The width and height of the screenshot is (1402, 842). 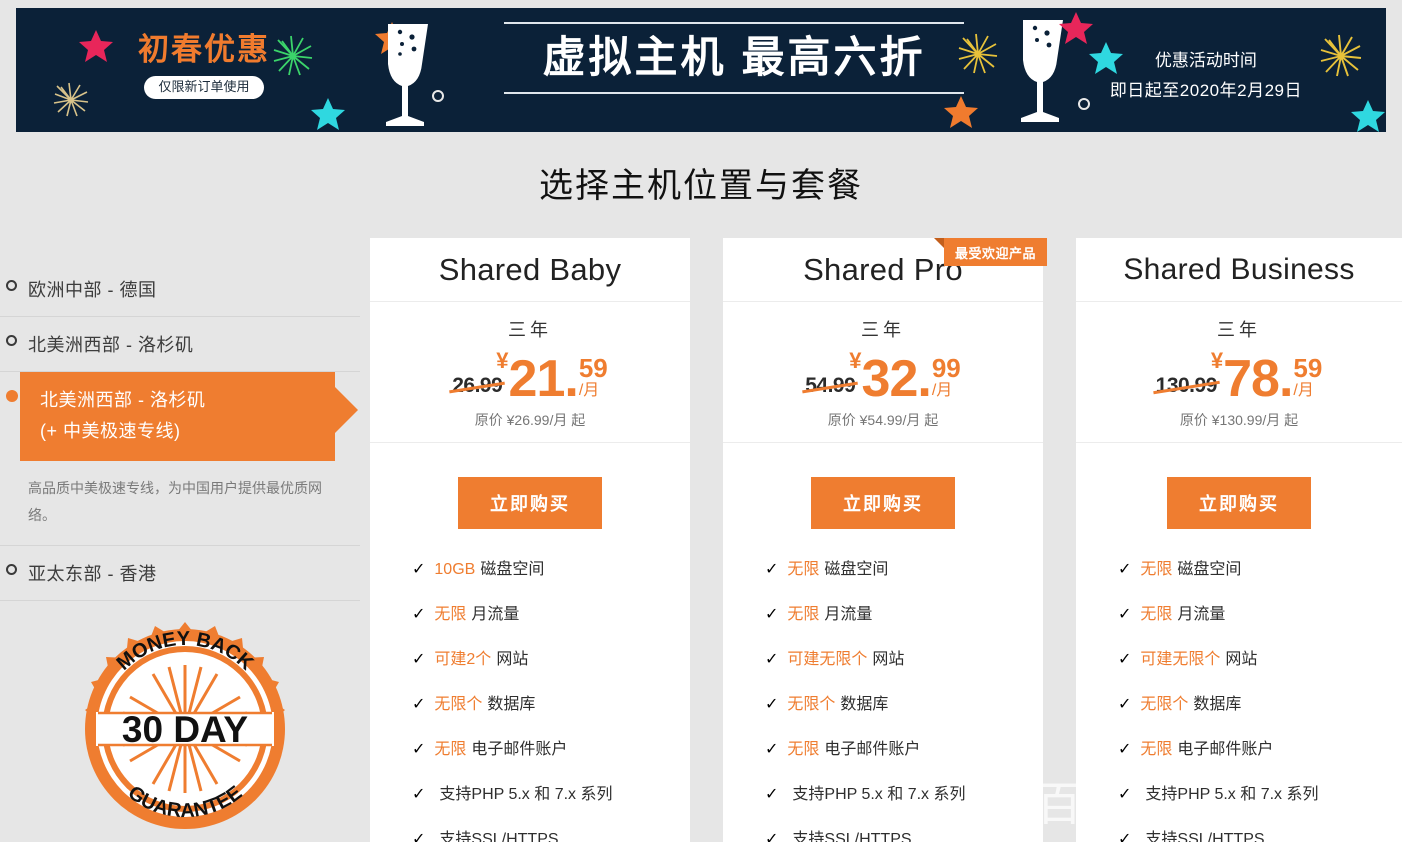 I want to click on banner-headline-block: 虚拟主机 最高六折, so click(x=734, y=58).